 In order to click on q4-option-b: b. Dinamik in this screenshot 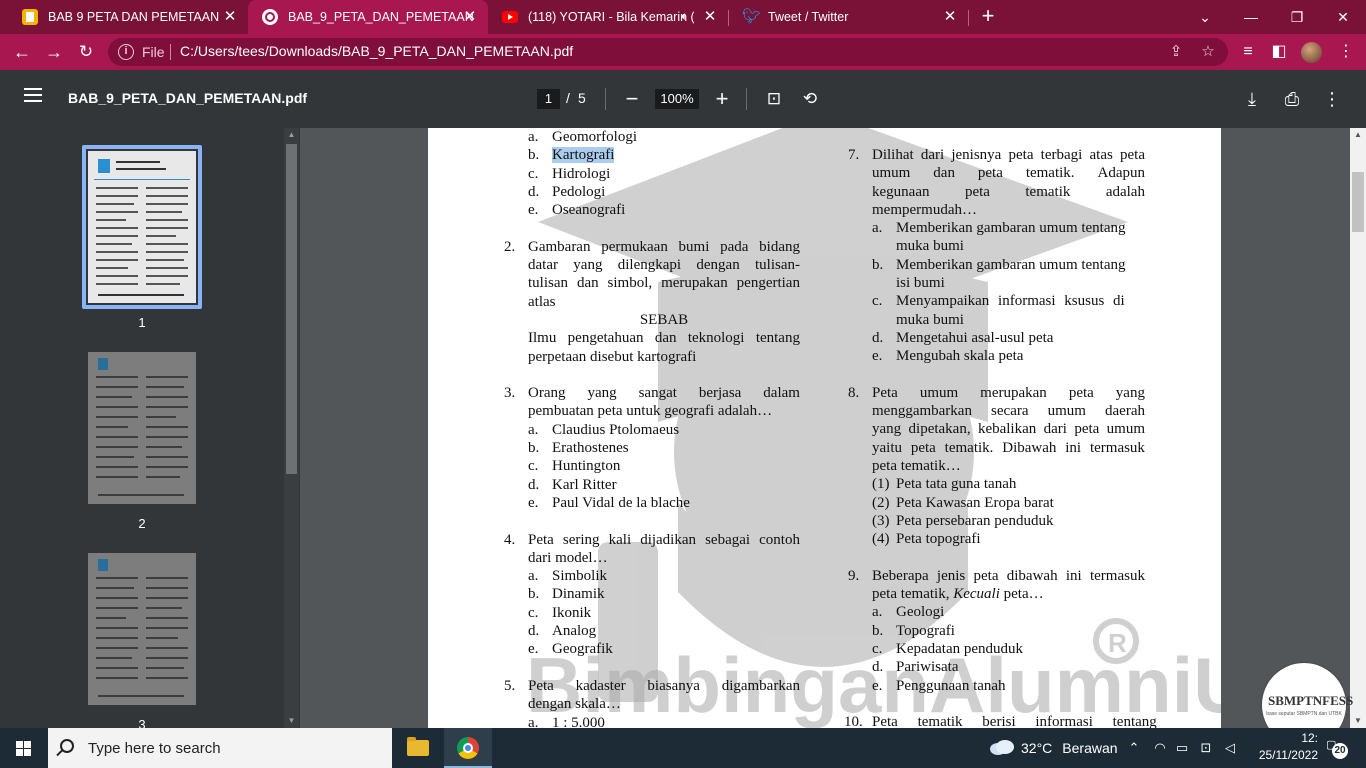, I will do `click(566, 594)`.